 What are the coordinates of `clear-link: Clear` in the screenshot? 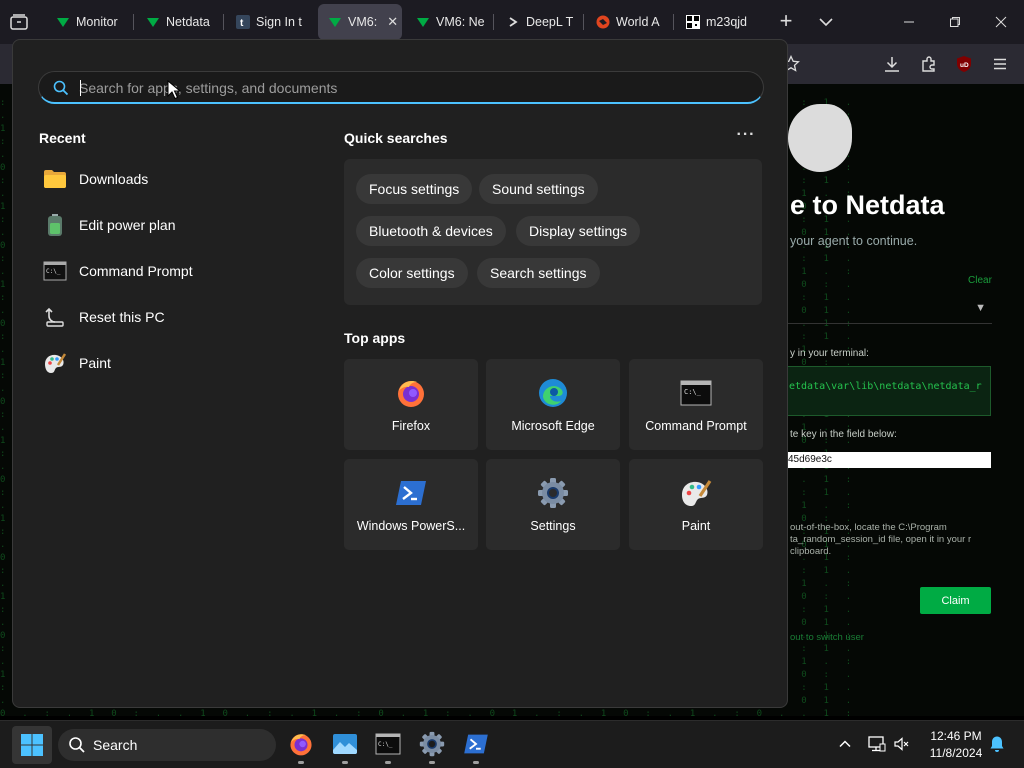 It's located at (980, 280).